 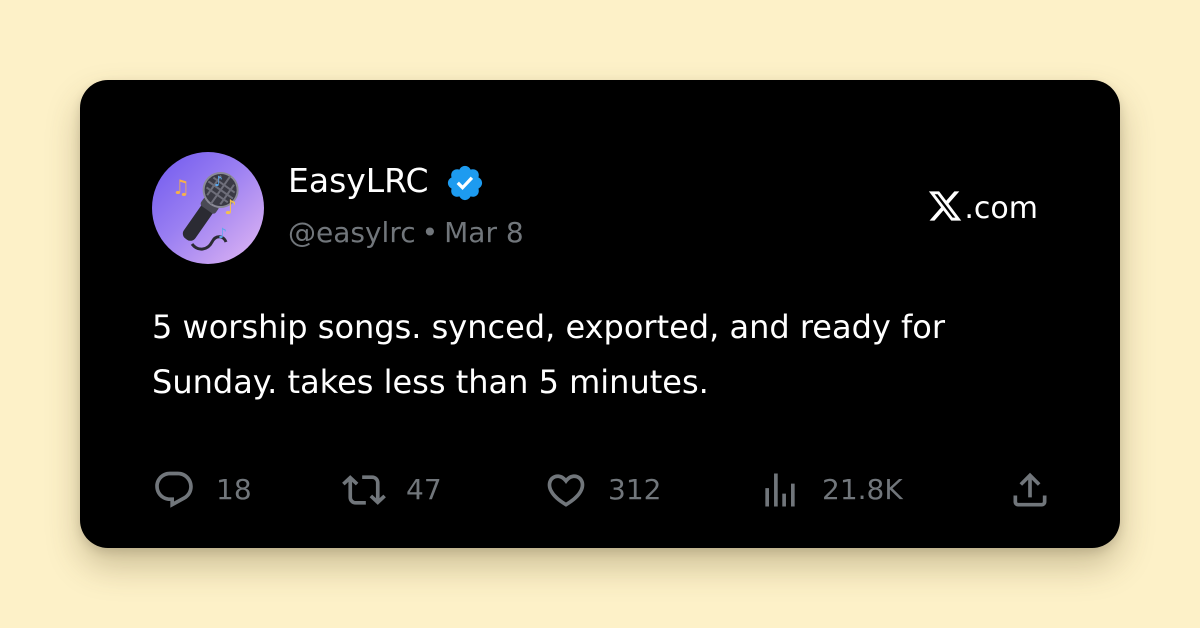 I want to click on x-logo-icon, so click(x=945, y=206).